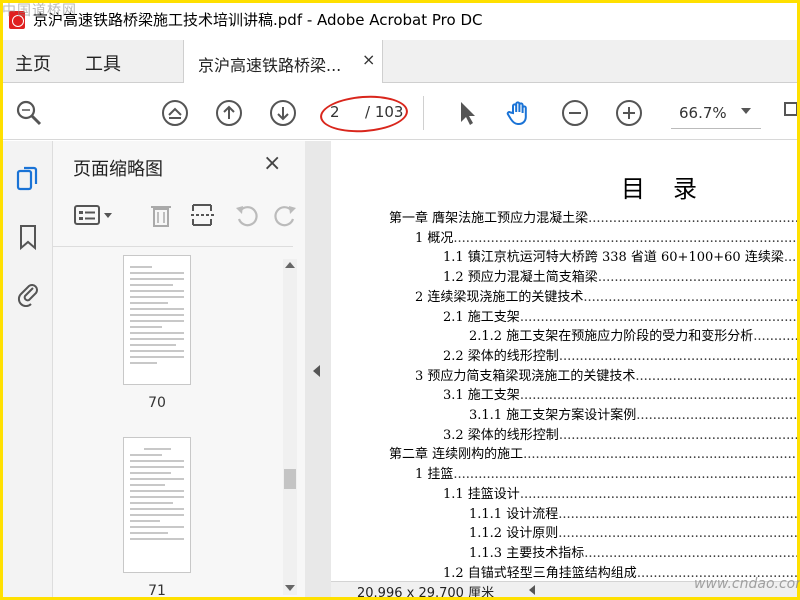 The height and width of the screenshot is (600, 800). What do you see at coordinates (553, 415) in the screenshot?
I see `toc-entry-text: 3.1.1 施工支架方案设计案例` at bounding box center [553, 415].